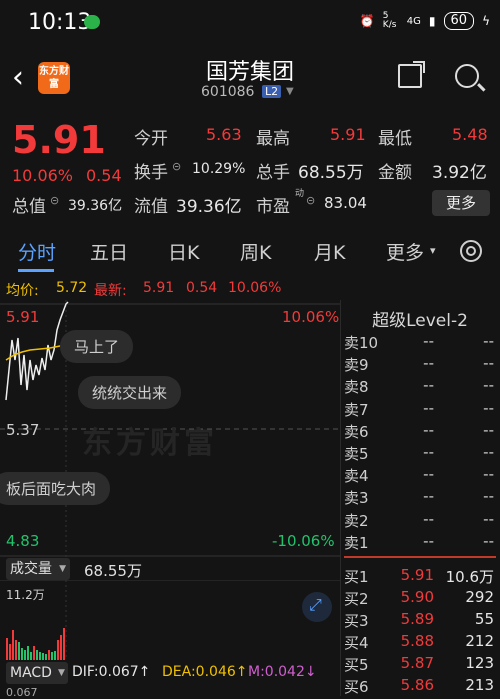  Describe the element at coordinates (395, 139) in the screenshot. I see `low-label: 最低` at that location.